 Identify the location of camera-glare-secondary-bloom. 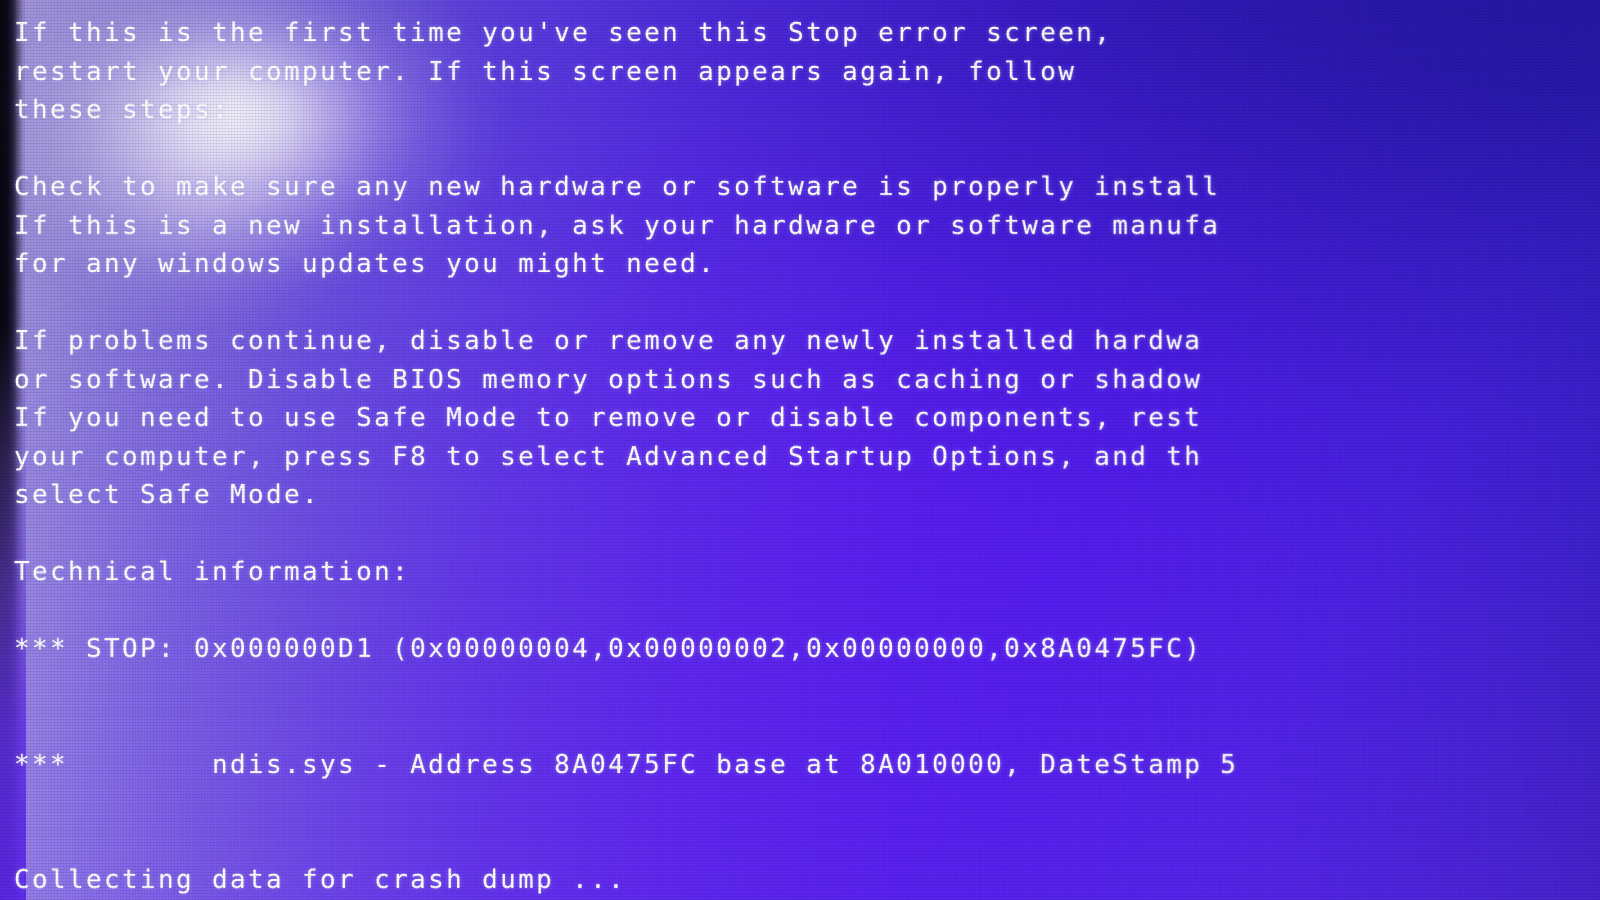
(220, 225).